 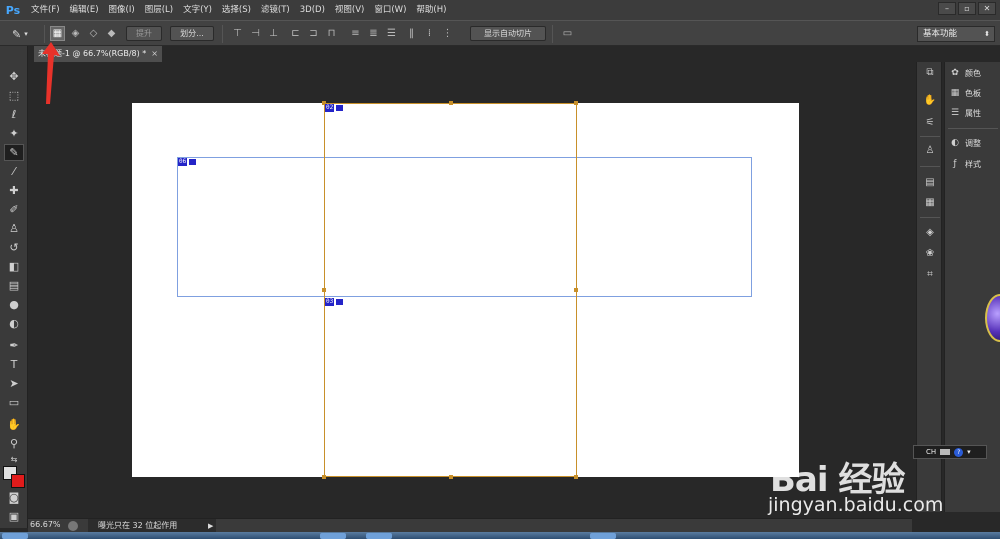 I want to click on eyedropper-tool-icon: ⁄, so click(x=14, y=171).